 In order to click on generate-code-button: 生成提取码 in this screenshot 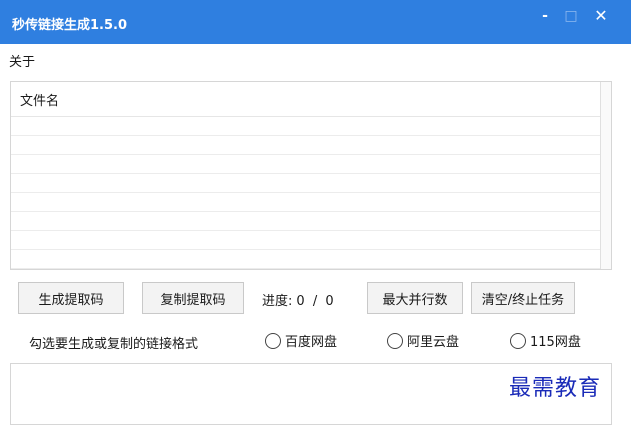, I will do `click(71, 298)`.